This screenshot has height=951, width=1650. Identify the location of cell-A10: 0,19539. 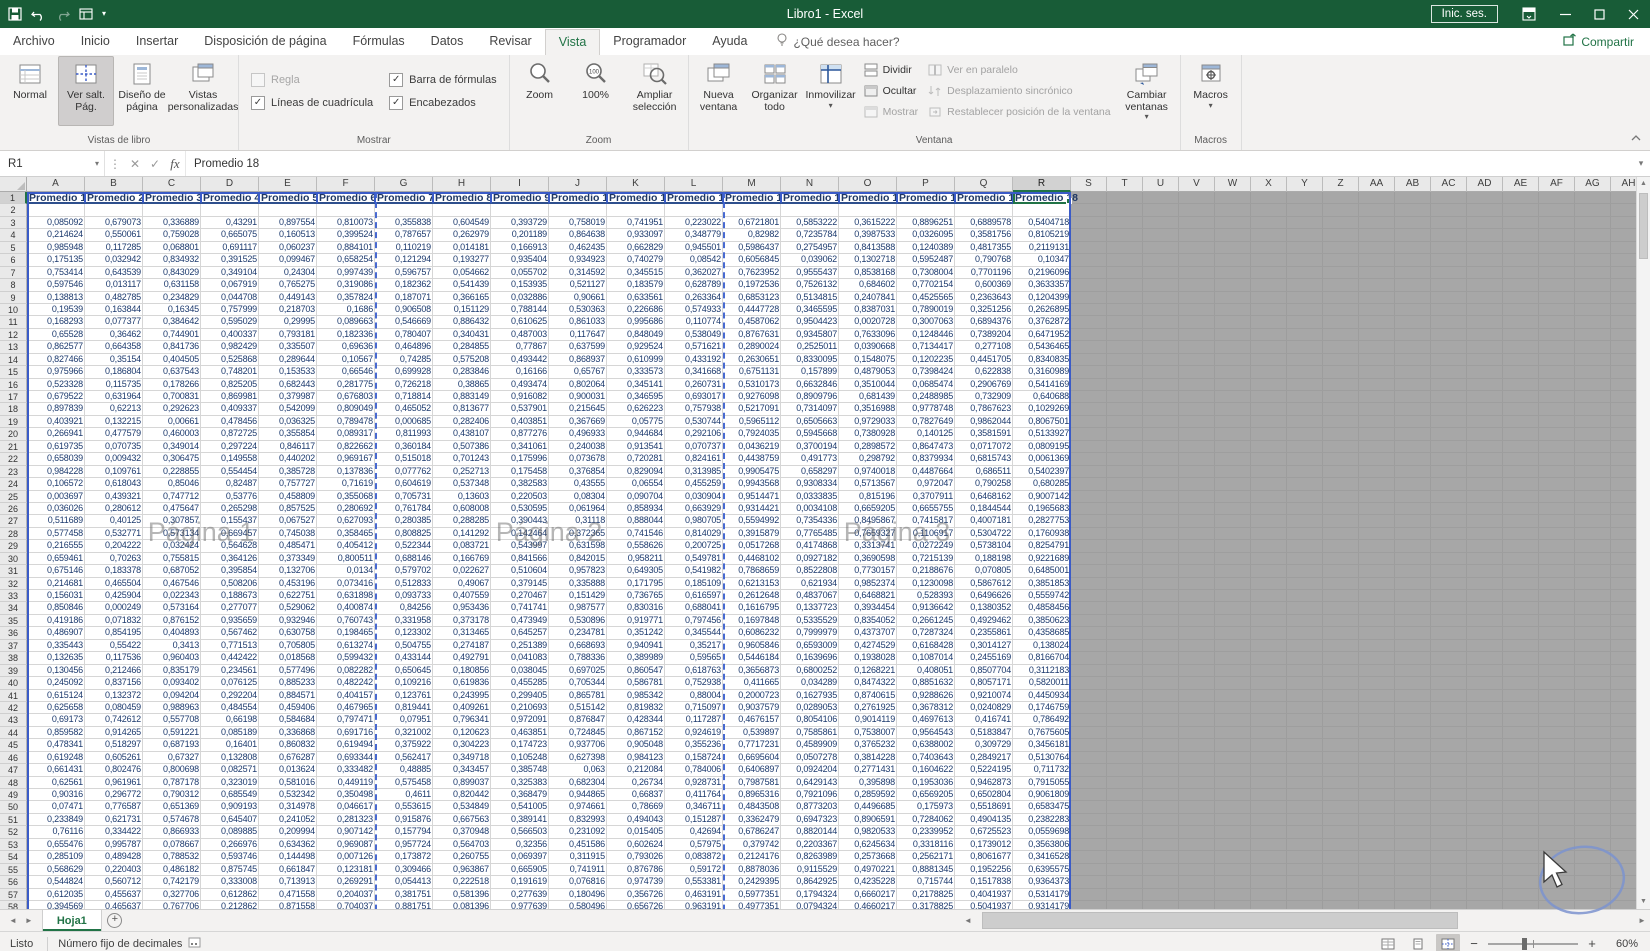
(56, 310).